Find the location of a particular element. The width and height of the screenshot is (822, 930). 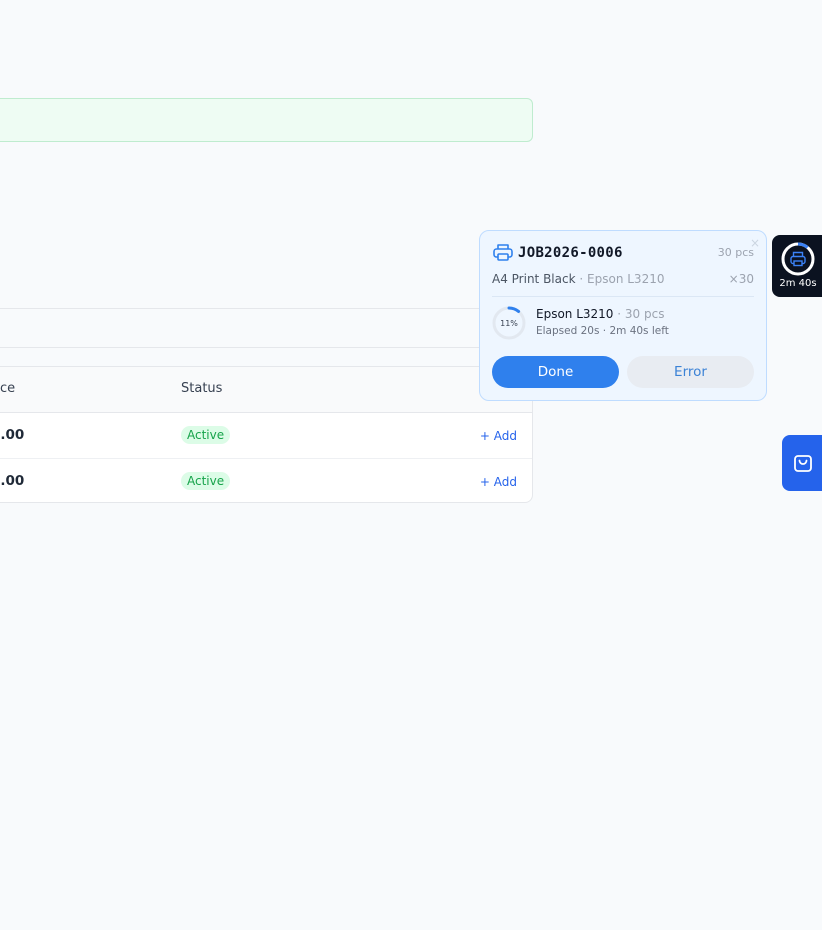

cart-button is located at coordinates (802, 463).